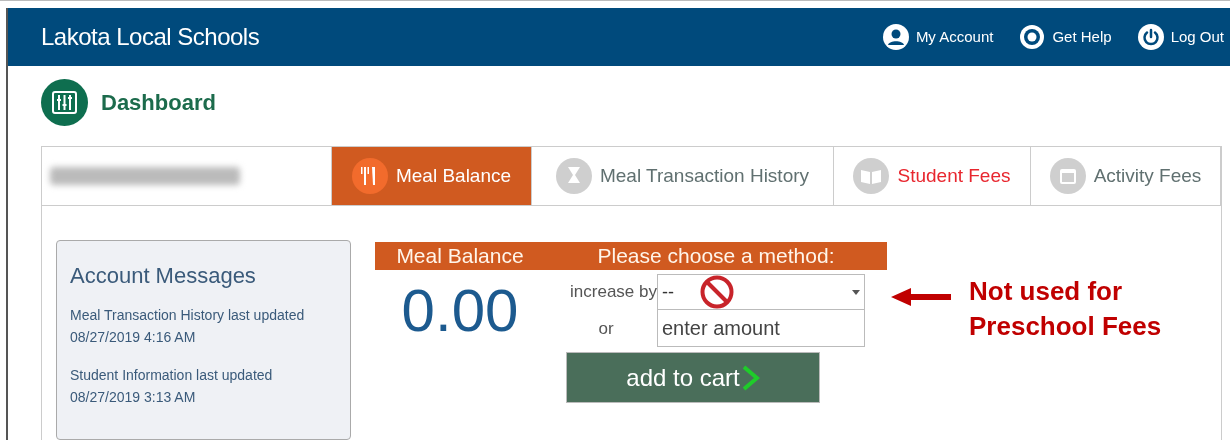 Image resolution: width=1230 pixels, height=440 pixels. I want to click on amount-select: --, so click(761, 292).